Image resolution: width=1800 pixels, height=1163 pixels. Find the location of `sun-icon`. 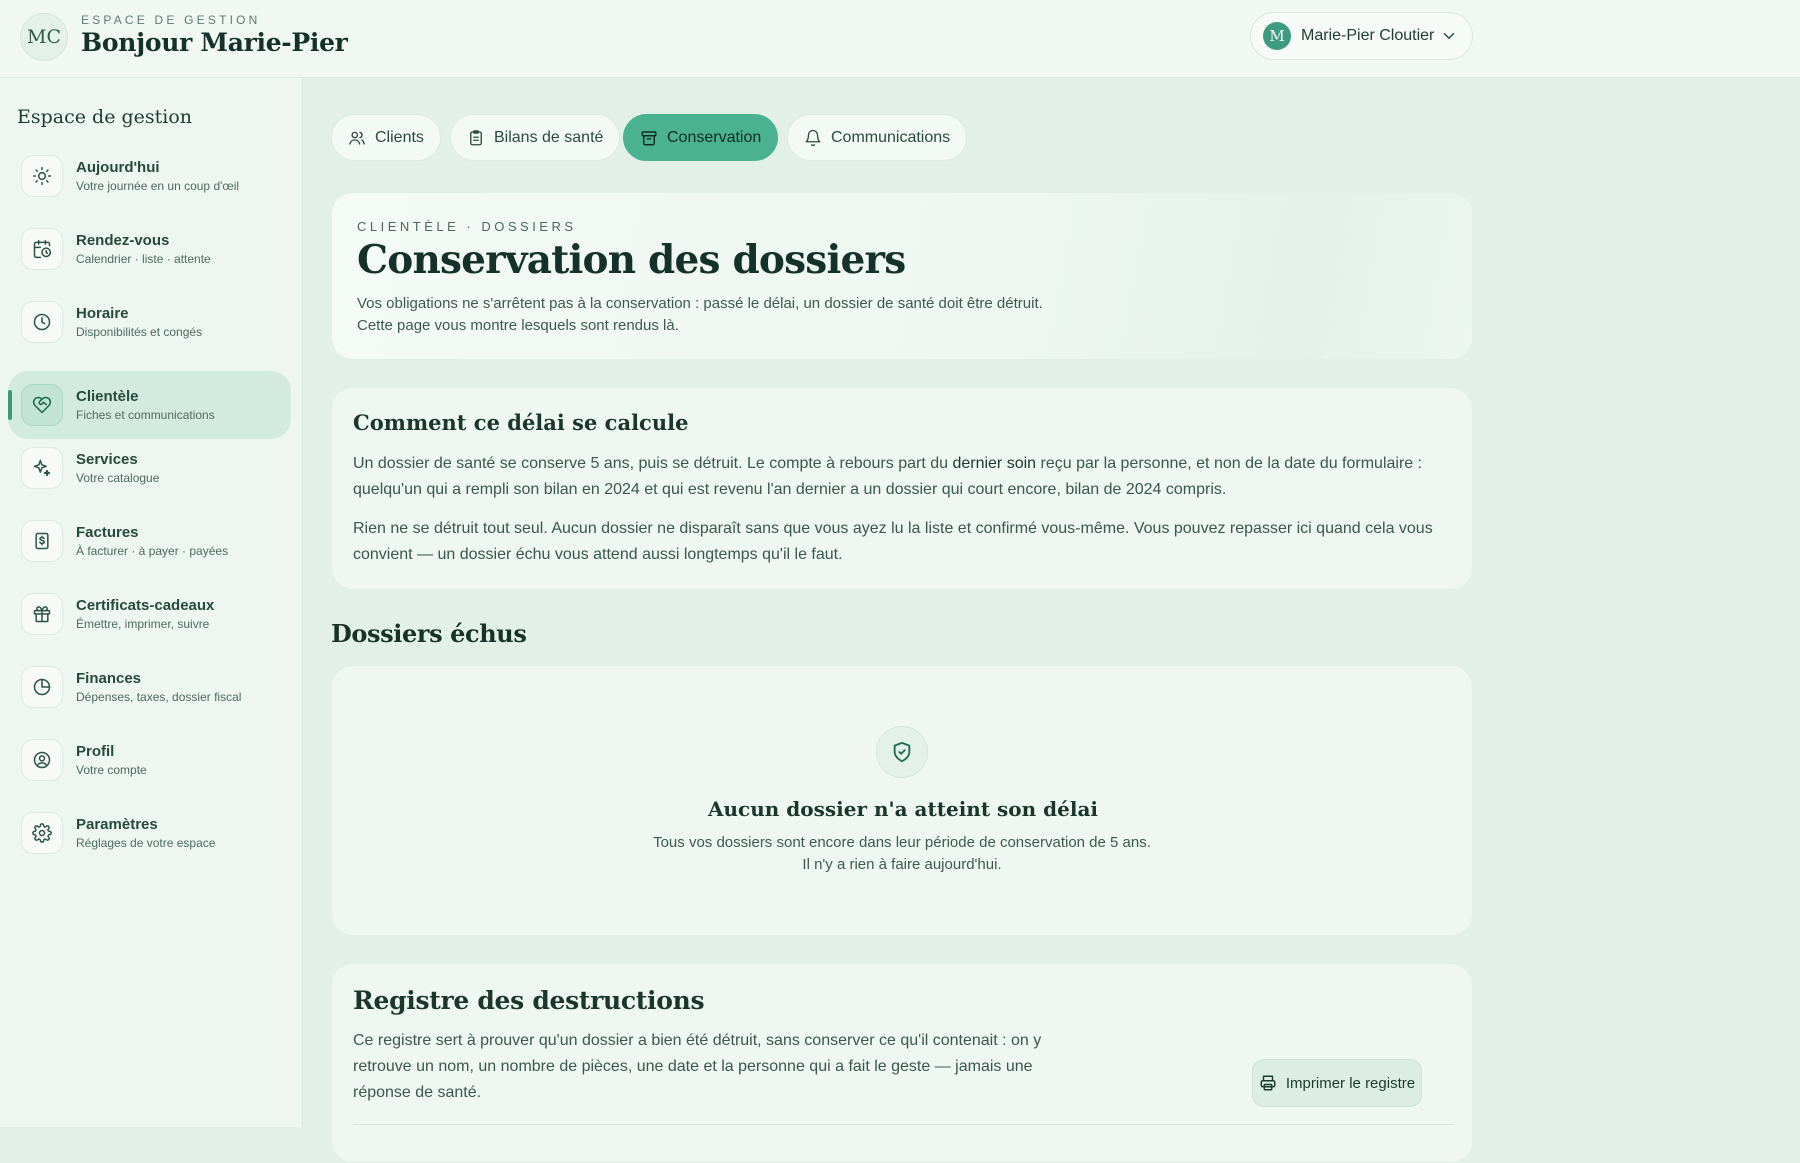

sun-icon is located at coordinates (42, 176).